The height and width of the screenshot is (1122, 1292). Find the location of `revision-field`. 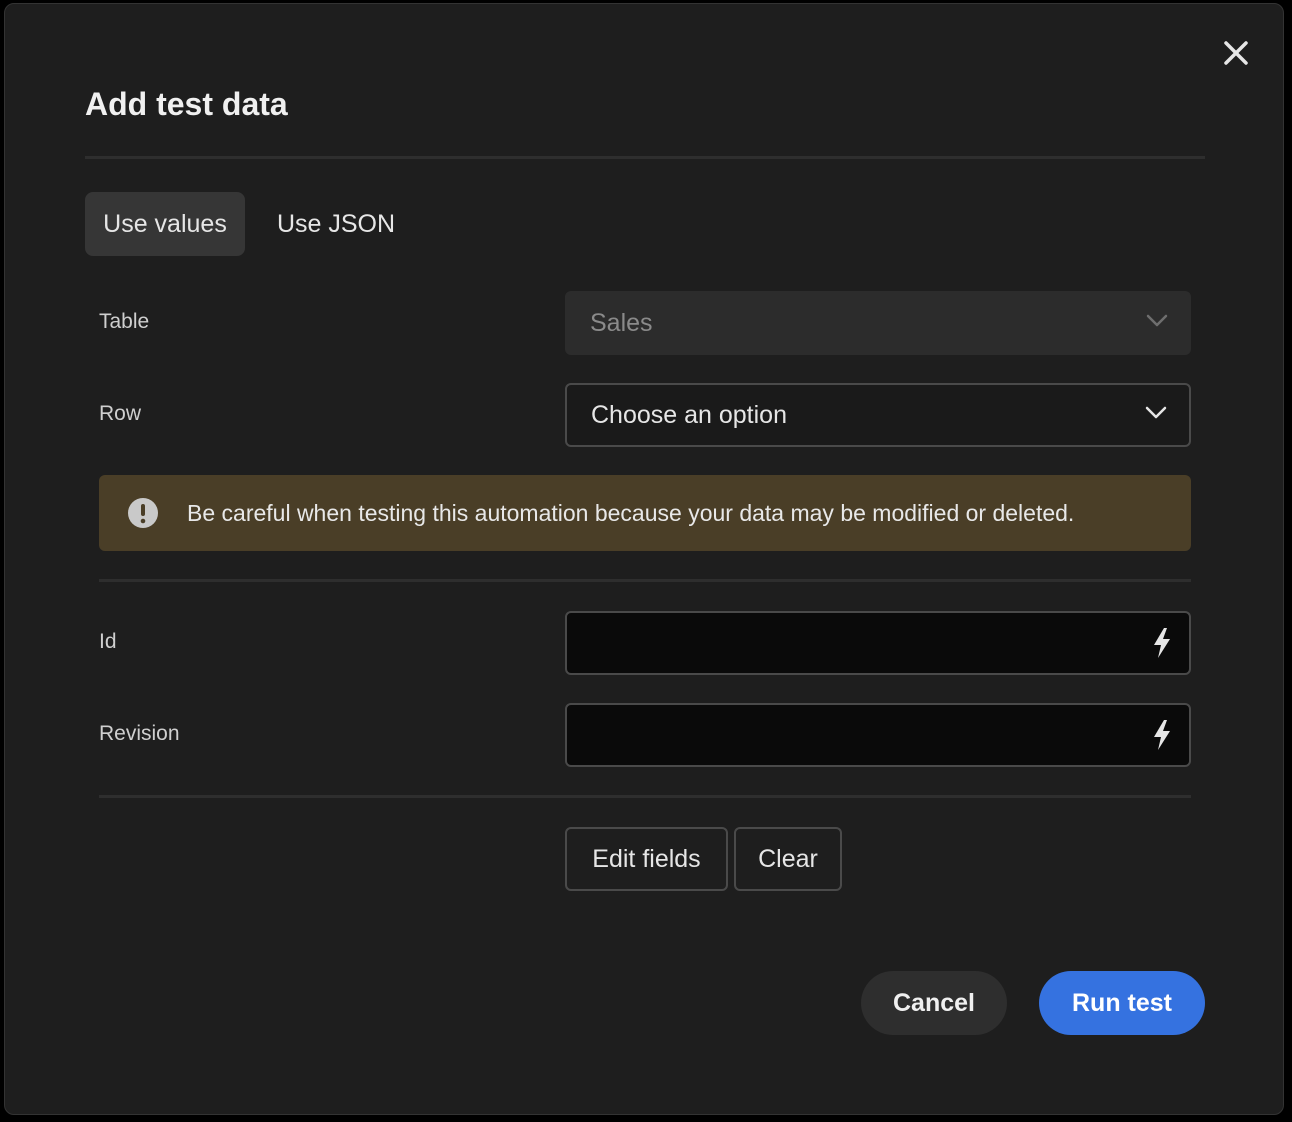

revision-field is located at coordinates (878, 735).